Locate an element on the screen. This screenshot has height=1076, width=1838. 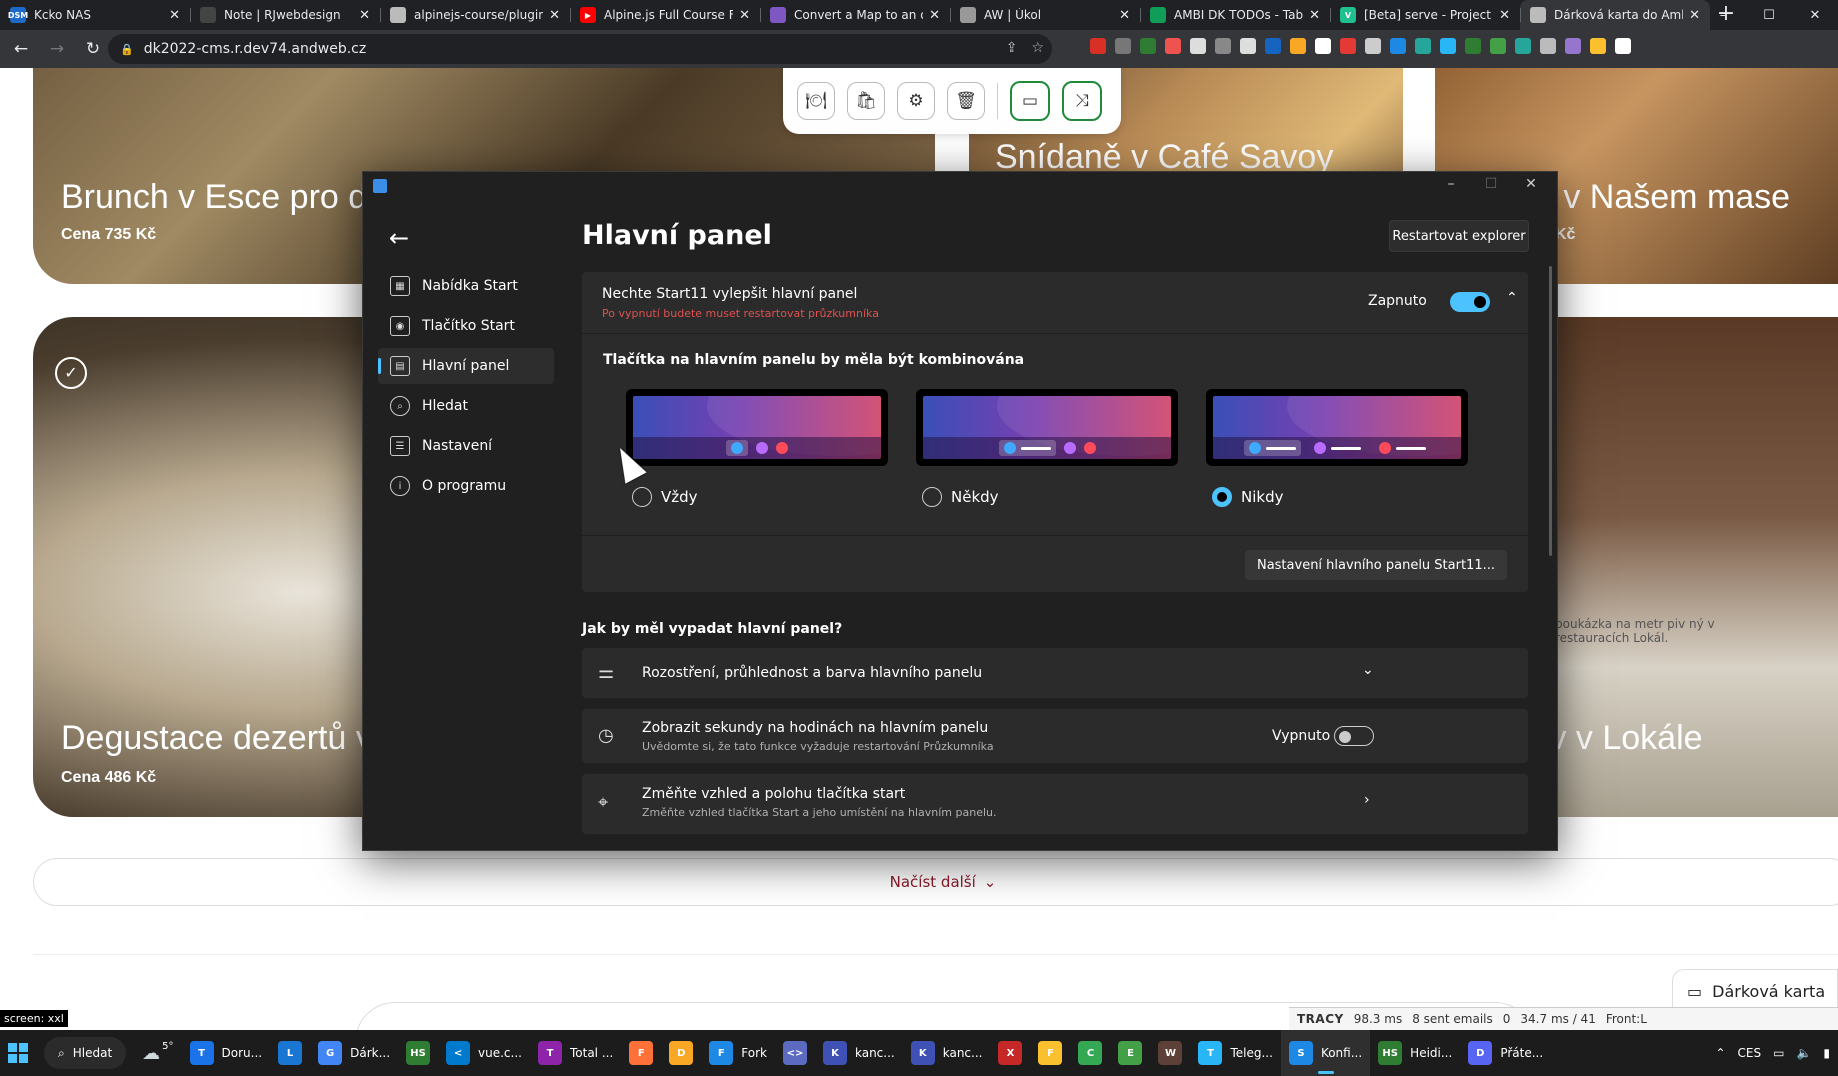
chevron-down-icon: ⌄ is located at coordinates (1368, 670).